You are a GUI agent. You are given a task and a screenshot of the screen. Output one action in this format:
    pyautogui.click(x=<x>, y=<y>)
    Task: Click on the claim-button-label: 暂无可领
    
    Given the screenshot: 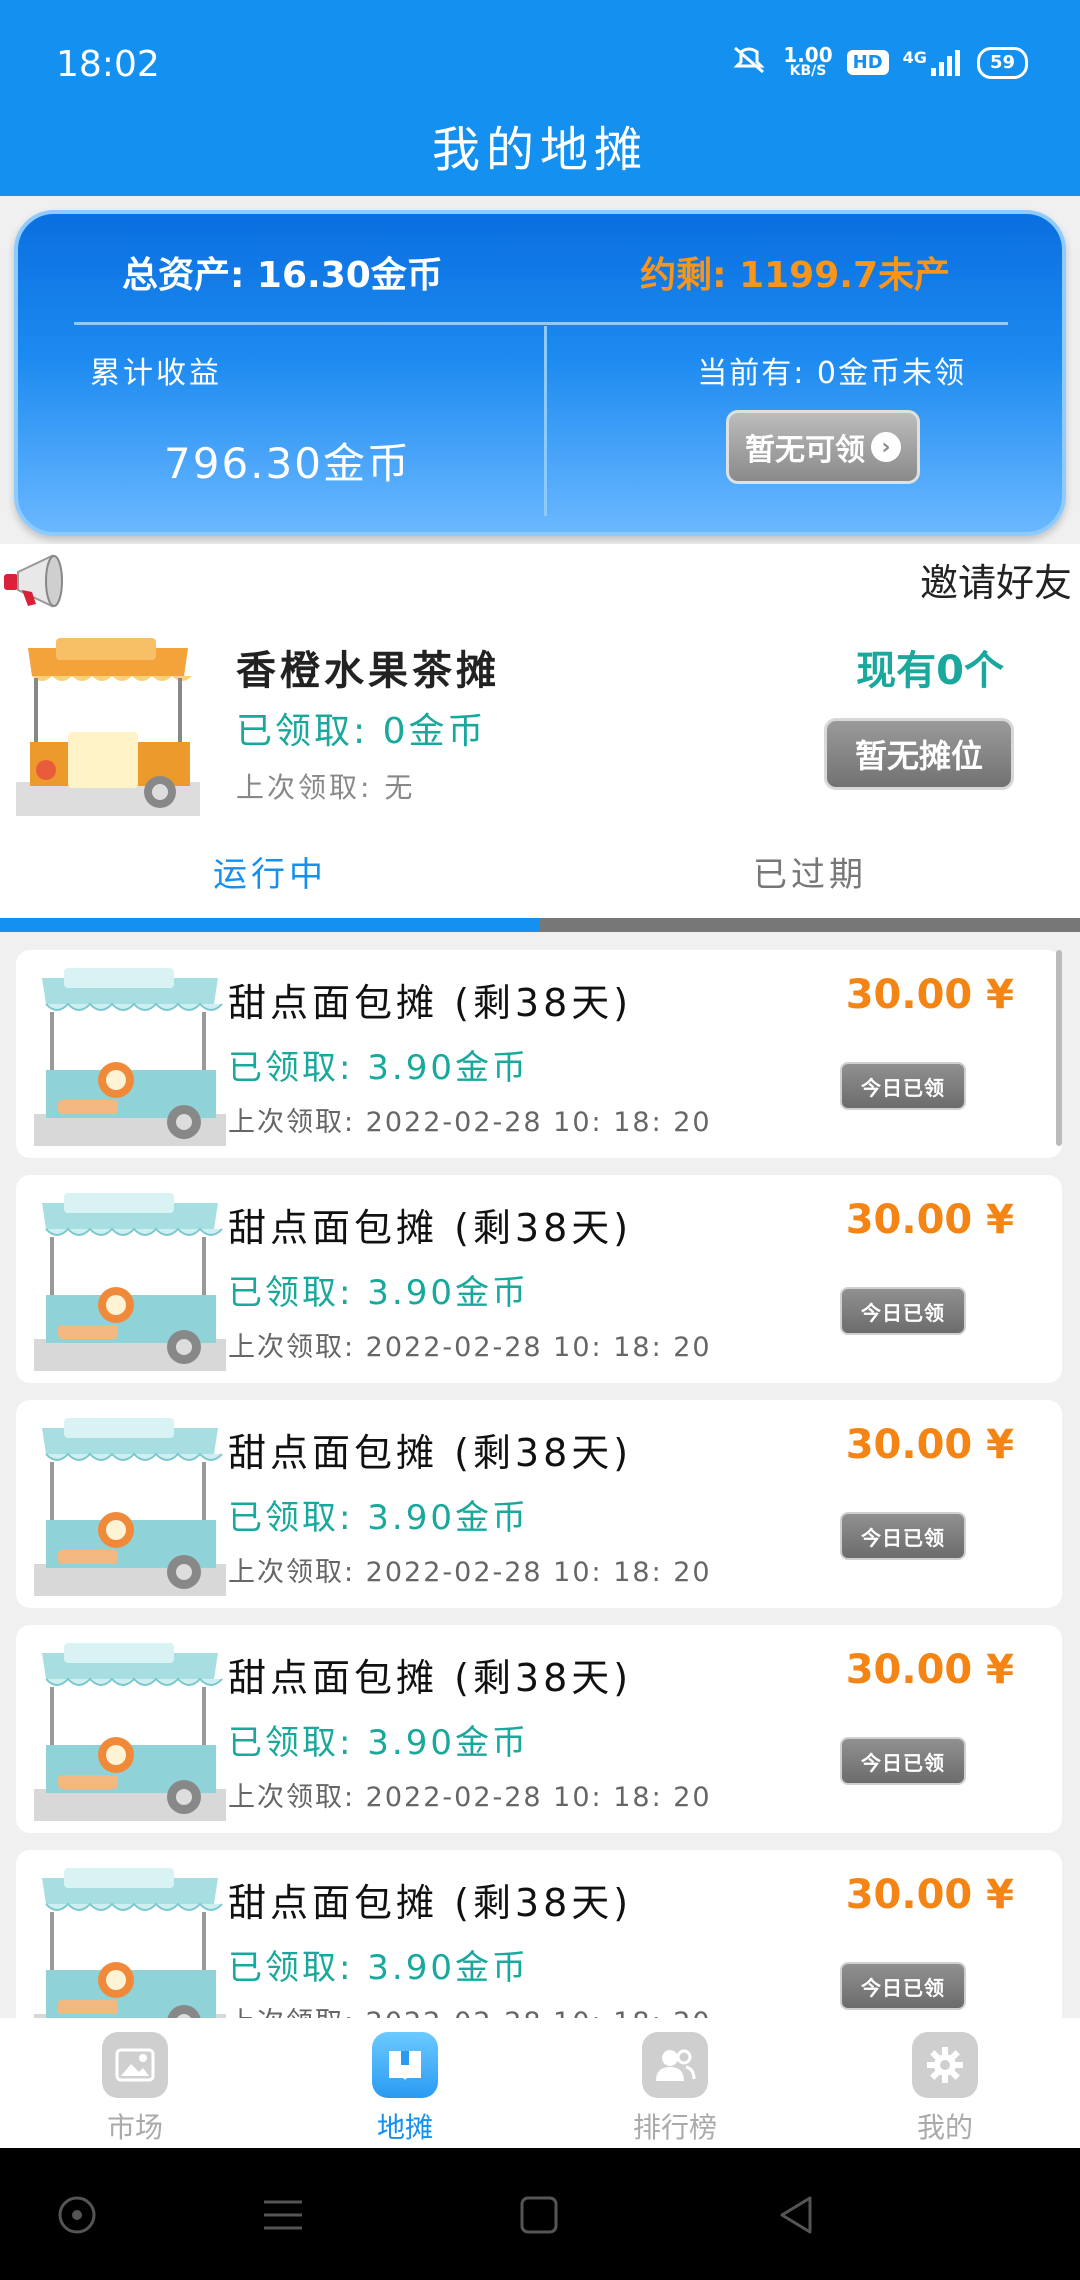 What is the action you would take?
    pyautogui.click(x=805, y=450)
    